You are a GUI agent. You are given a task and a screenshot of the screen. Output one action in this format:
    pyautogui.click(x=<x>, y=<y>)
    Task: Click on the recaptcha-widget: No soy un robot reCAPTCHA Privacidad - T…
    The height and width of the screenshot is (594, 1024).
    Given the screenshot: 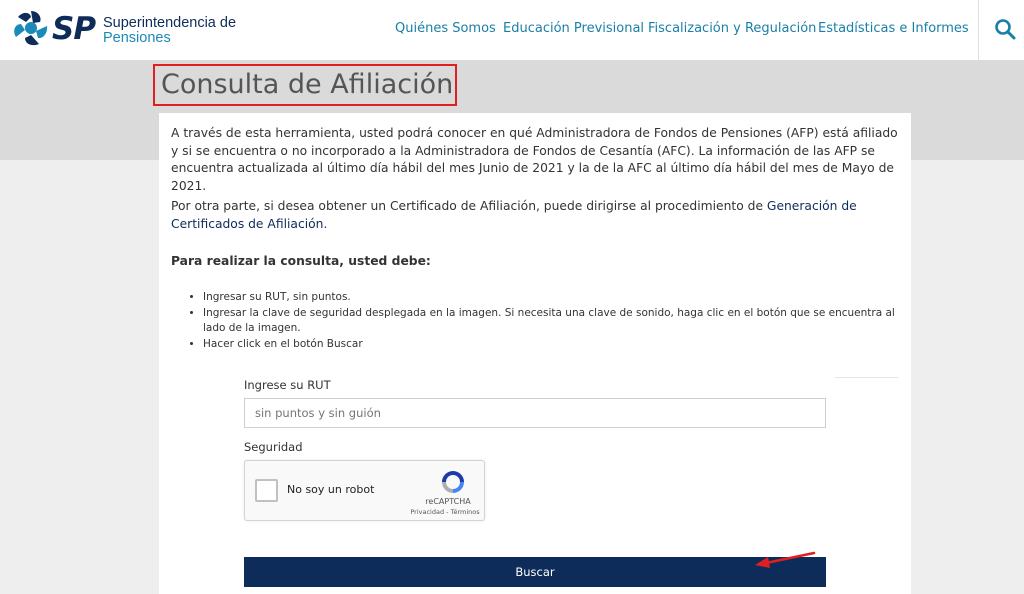 What is the action you would take?
    pyautogui.click(x=364, y=490)
    